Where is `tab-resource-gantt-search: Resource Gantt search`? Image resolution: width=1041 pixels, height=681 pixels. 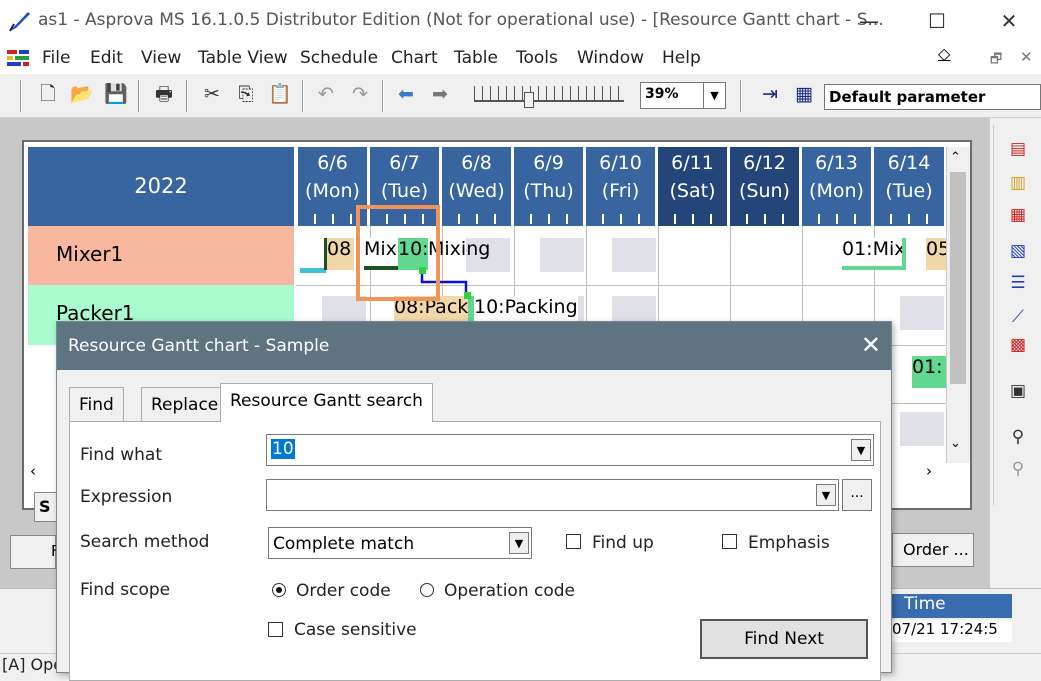
tab-resource-gantt-search: Resource Gantt search is located at coordinates (326, 402).